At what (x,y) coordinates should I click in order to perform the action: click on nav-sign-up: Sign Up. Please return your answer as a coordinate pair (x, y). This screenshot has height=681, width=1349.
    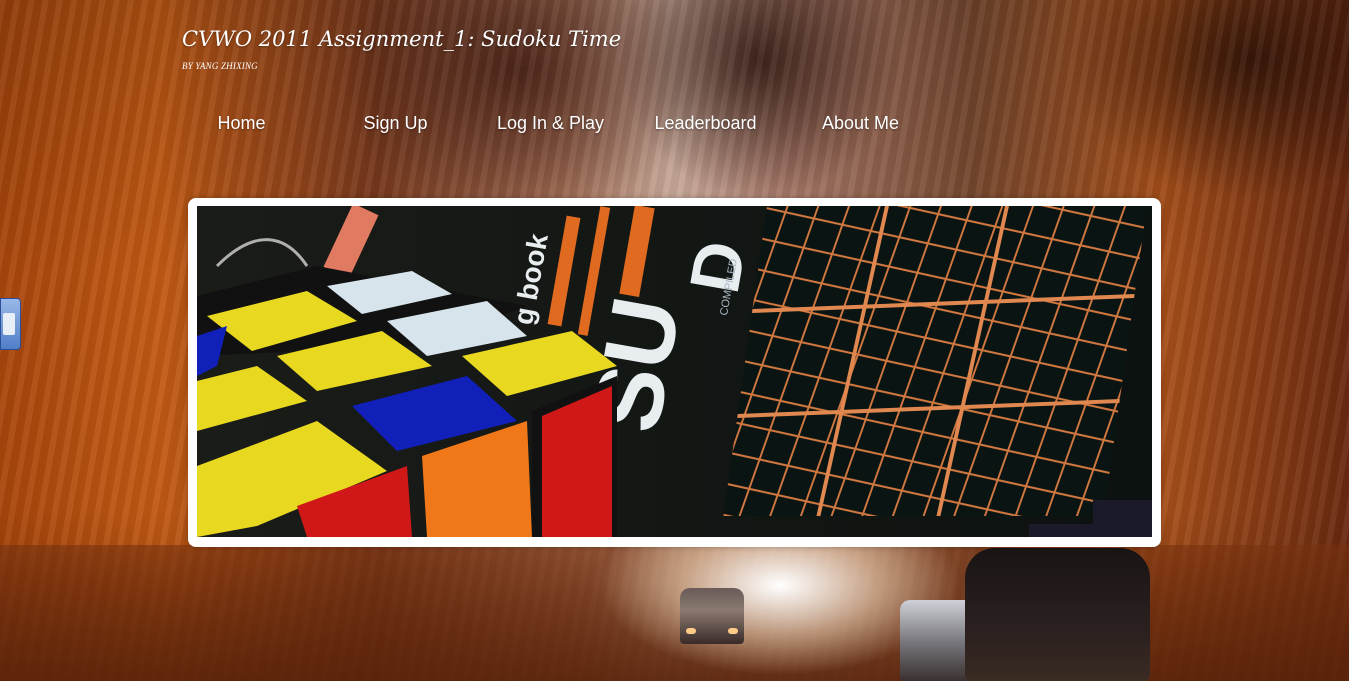
    Looking at the image, I should click on (395, 123).